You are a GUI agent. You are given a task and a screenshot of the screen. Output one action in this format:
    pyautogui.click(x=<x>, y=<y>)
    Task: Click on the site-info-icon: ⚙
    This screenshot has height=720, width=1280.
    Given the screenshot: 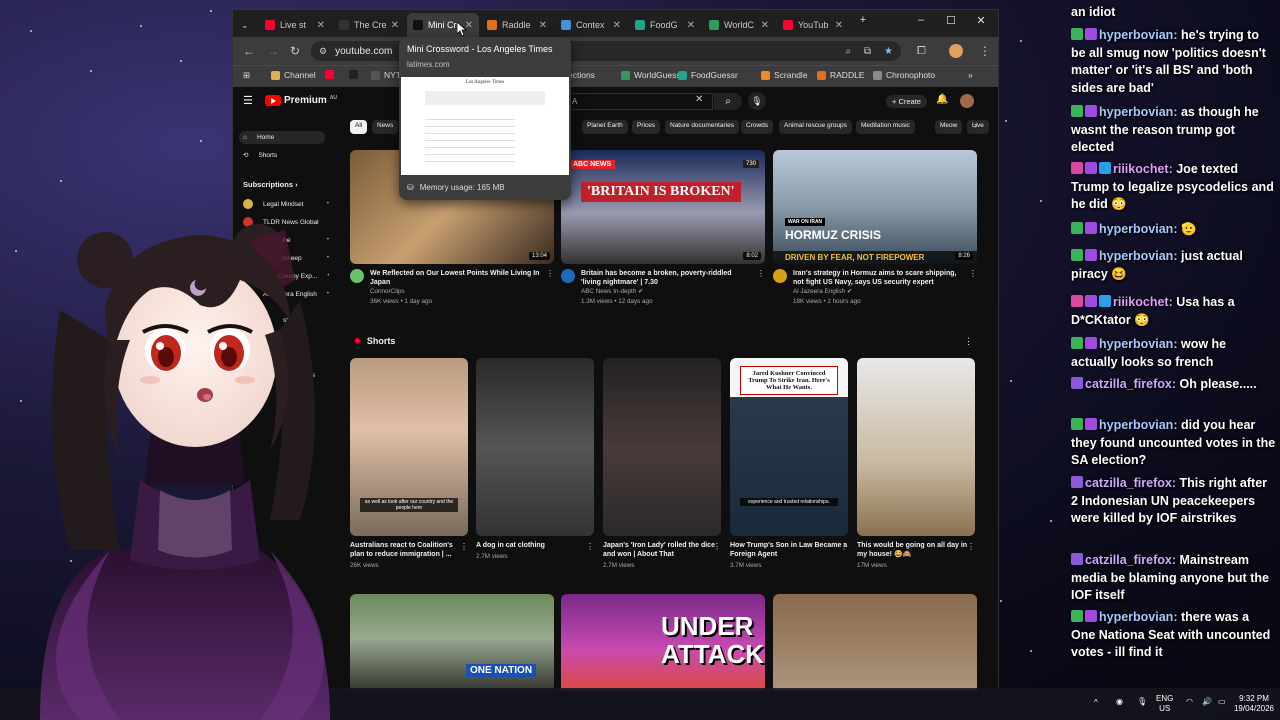 What is the action you would take?
    pyautogui.click(x=323, y=51)
    